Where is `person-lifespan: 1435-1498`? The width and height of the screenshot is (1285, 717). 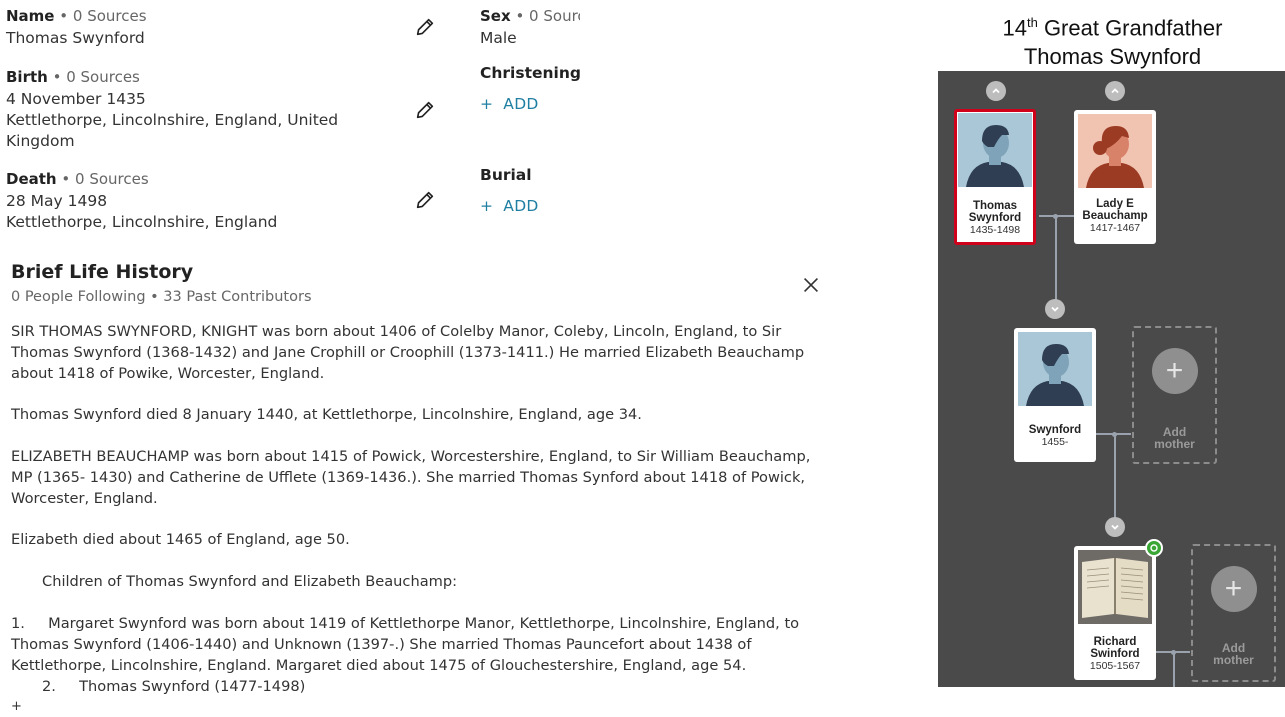
person-lifespan: 1435-1498 is located at coordinates (995, 230).